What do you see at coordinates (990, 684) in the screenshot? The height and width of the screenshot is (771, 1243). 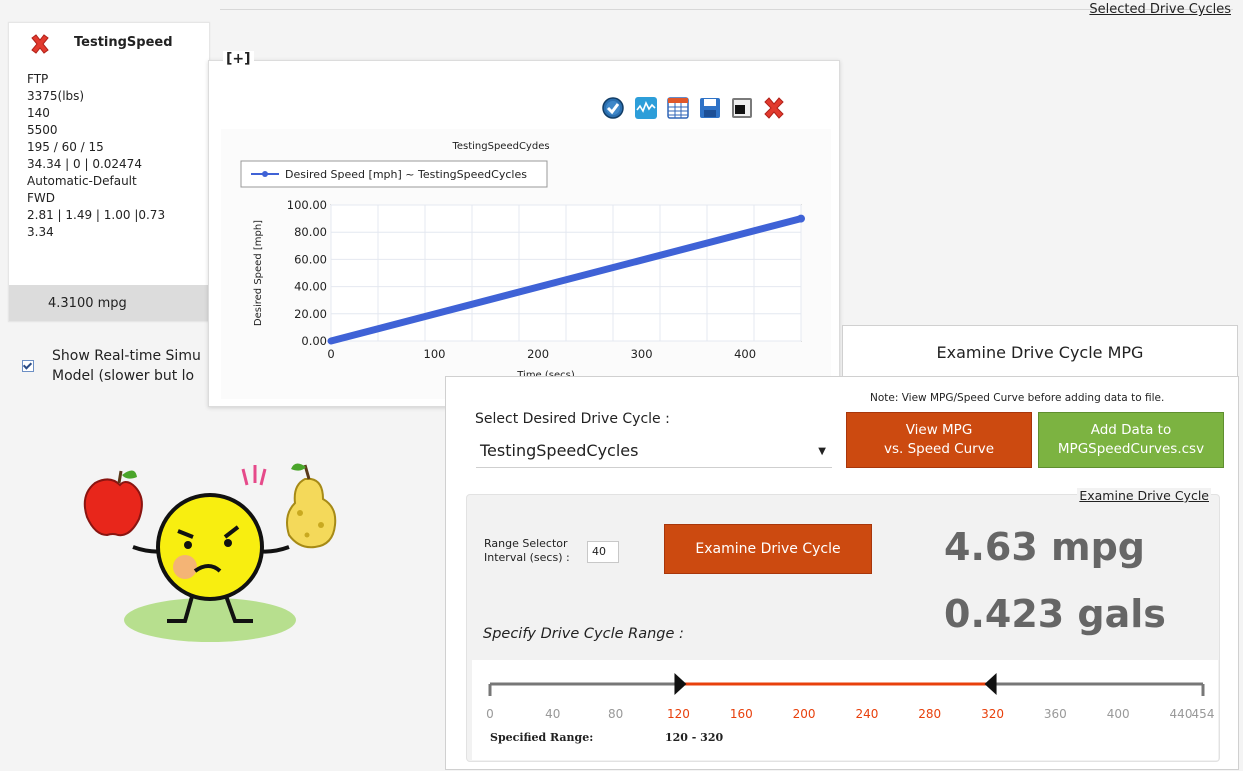 I see `slider-high-handle` at bounding box center [990, 684].